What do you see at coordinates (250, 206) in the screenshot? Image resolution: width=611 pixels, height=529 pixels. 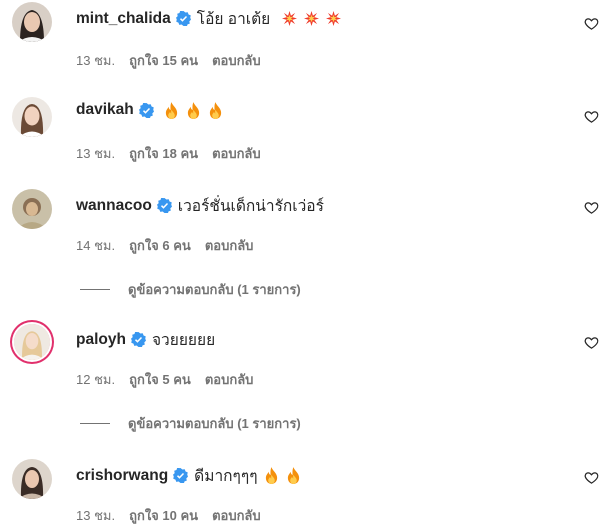 I see `comment-text: เวอร์ชั่นเด็กน่ารักเว่อร์` at bounding box center [250, 206].